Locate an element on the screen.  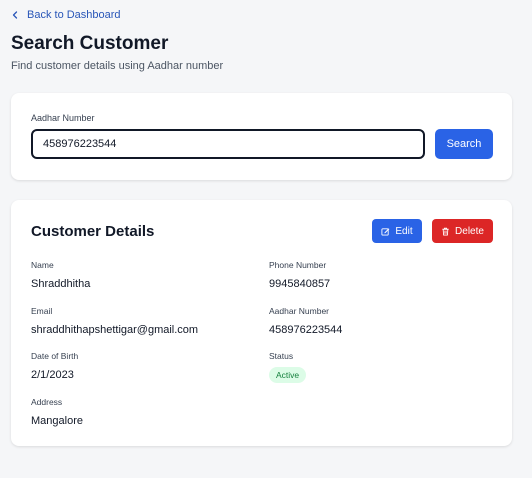
status-label: Status is located at coordinates (281, 356).